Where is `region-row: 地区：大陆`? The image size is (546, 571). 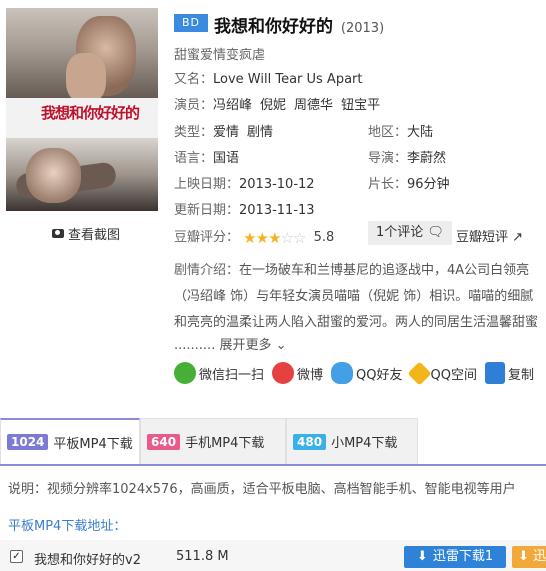 region-row: 地区：大陆 is located at coordinates (400, 130).